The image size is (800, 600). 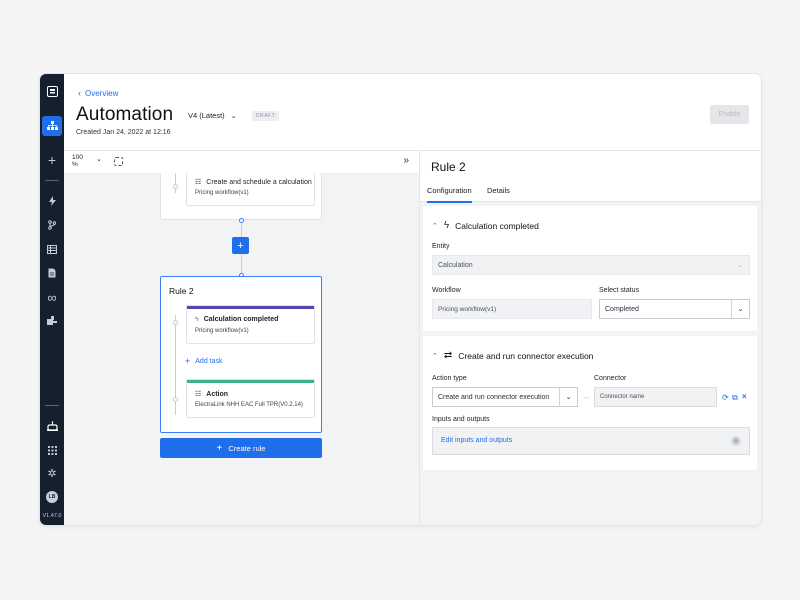 What do you see at coordinates (498, 190) in the screenshot?
I see `tab-details: Details` at bounding box center [498, 190].